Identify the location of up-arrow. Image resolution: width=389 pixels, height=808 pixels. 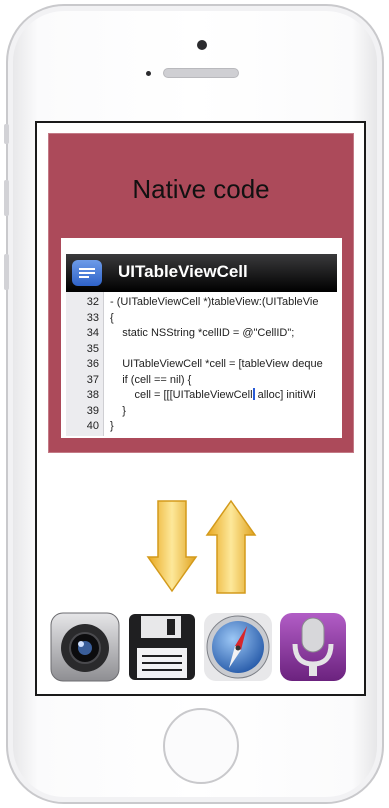
(231, 546).